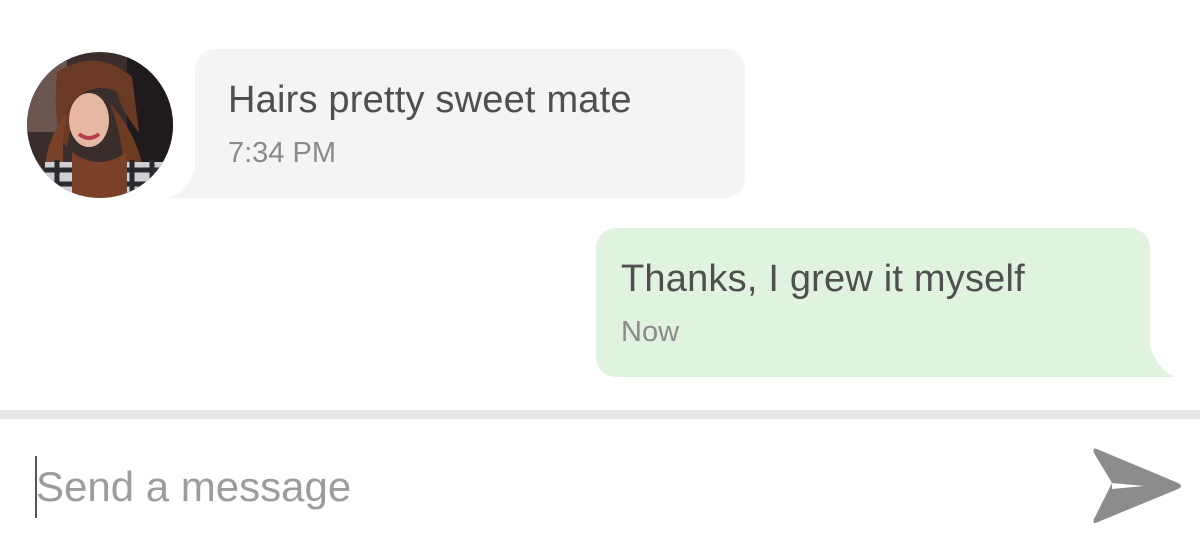 The width and height of the screenshot is (1200, 550). What do you see at coordinates (823, 279) in the screenshot?
I see `message-text: Thanks, I grew it myself` at bounding box center [823, 279].